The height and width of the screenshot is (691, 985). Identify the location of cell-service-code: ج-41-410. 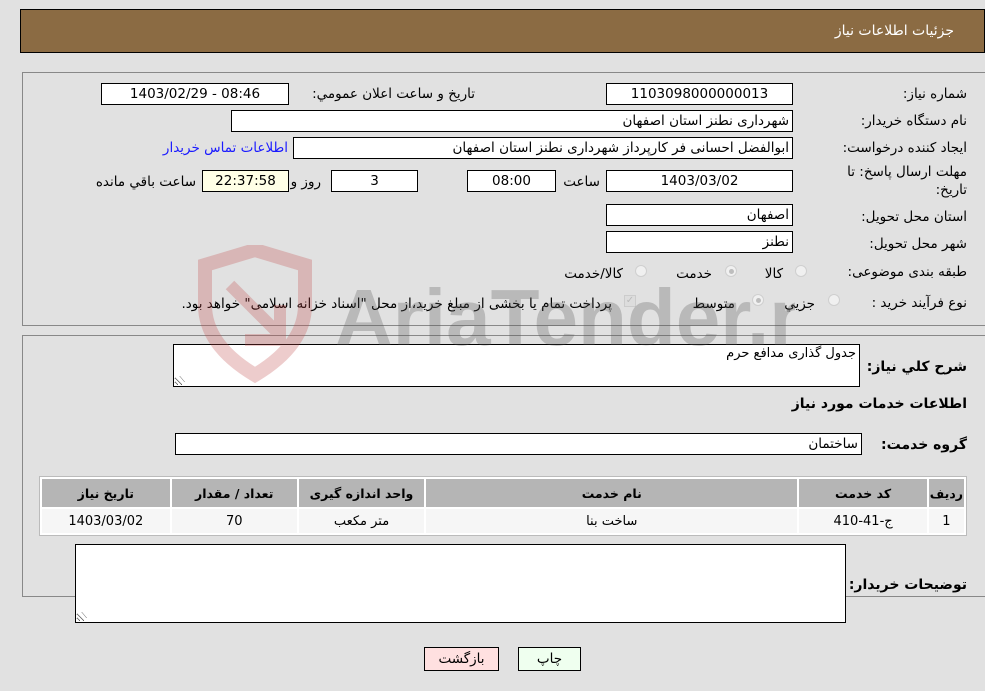
(863, 521).